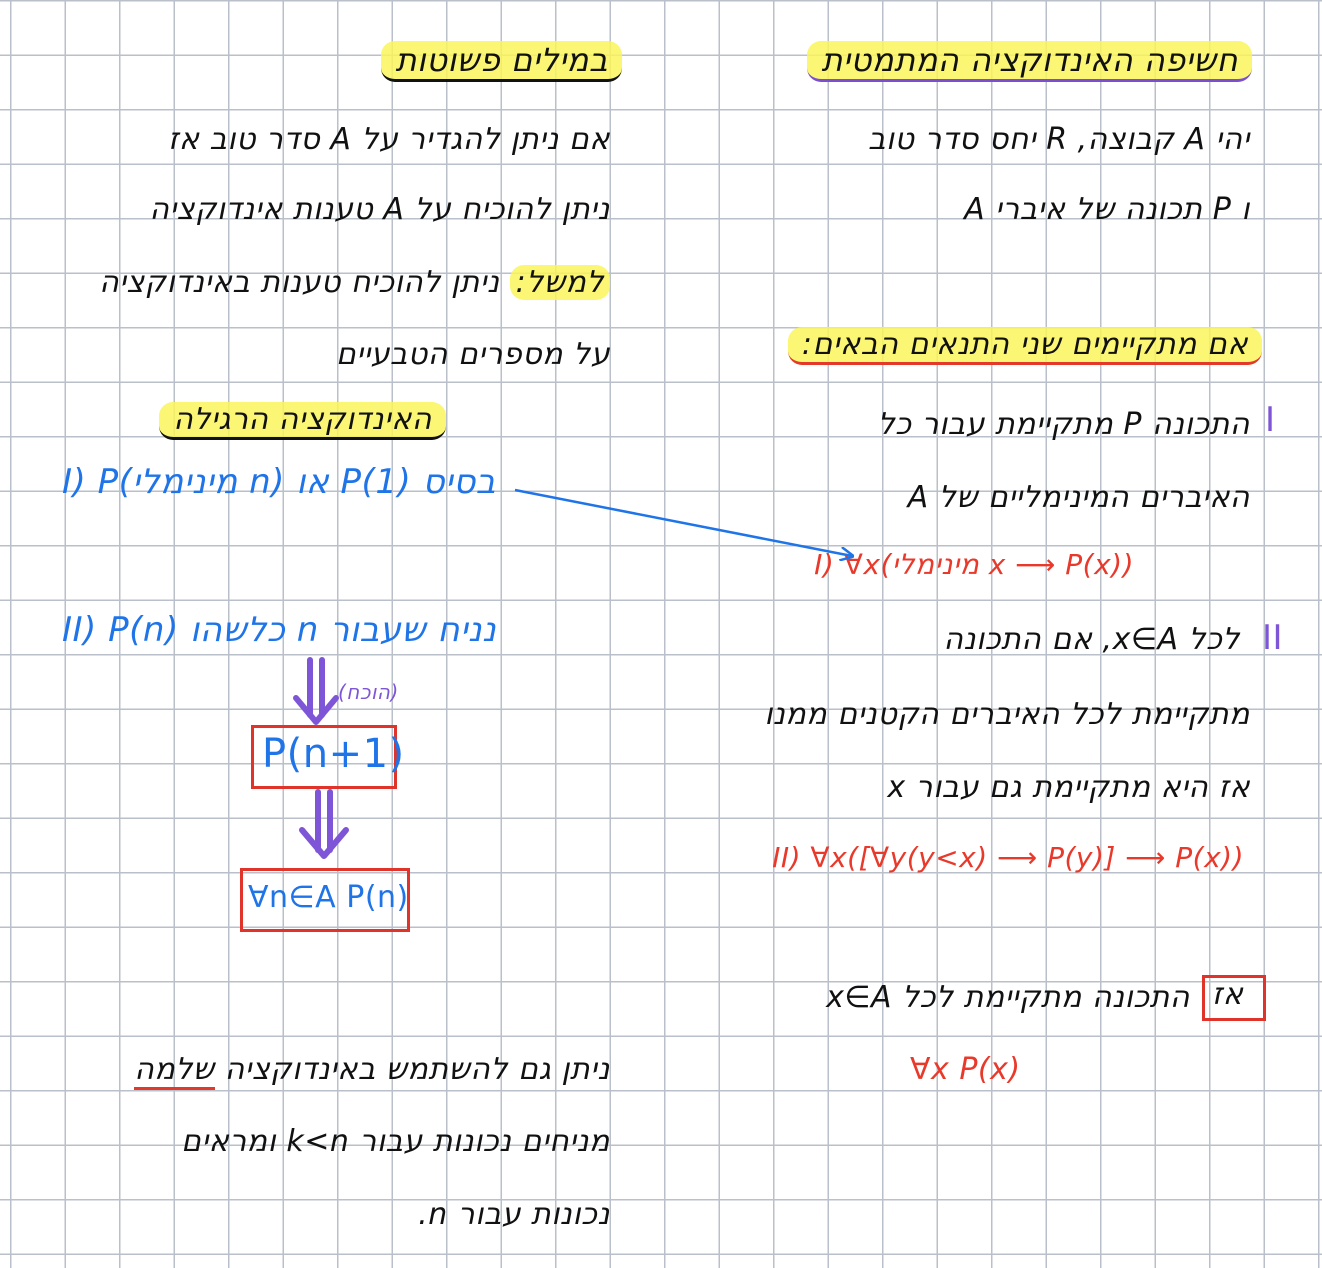  Describe the element at coordinates (683, 522) in the screenshot. I see `base-to-condition-arrow` at that location.